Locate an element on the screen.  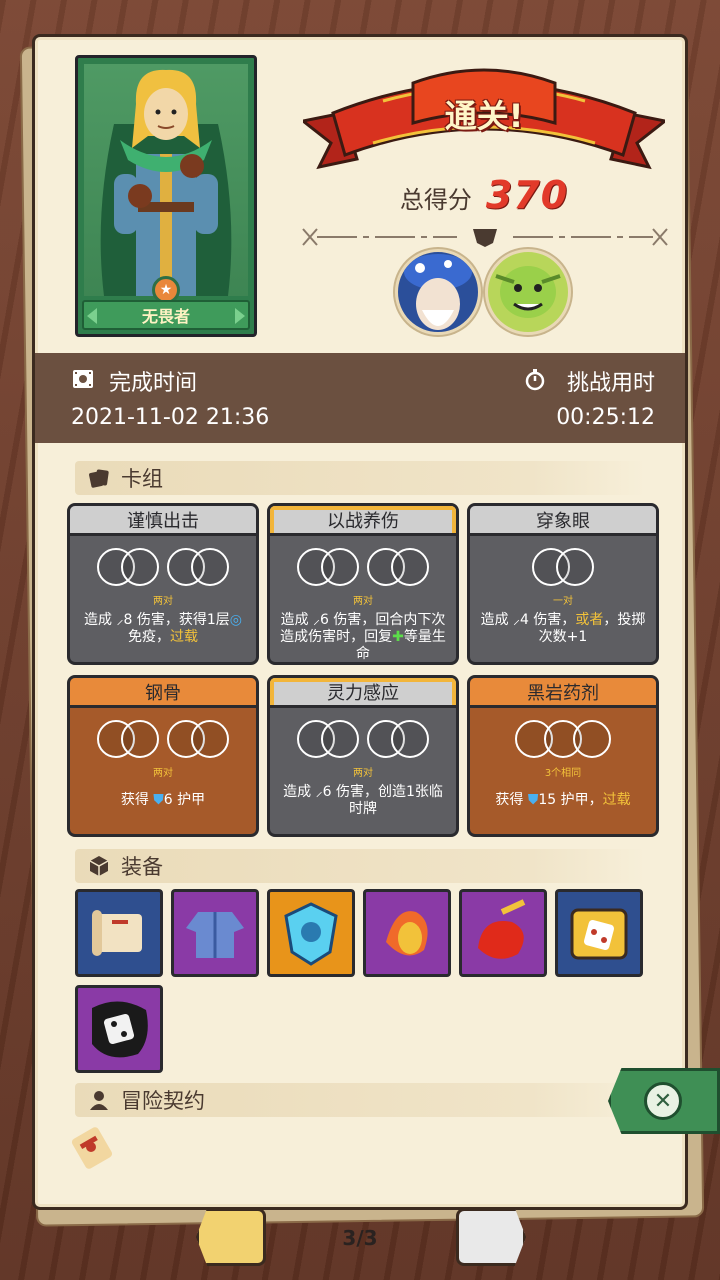
immune-icon: ◎ is located at coordinates (235, 620).